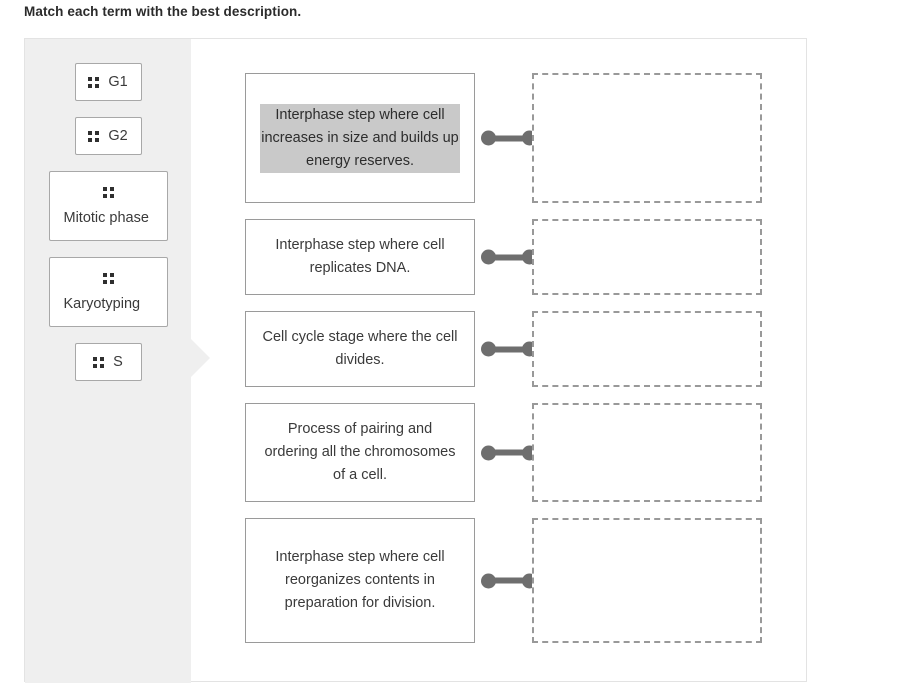 The width and height of the screenshot is (917, 685). What do you see at coordinates (118, 81) in the screenshot?
I see `term-chip-label: G1` at bounding box center [118, 81].